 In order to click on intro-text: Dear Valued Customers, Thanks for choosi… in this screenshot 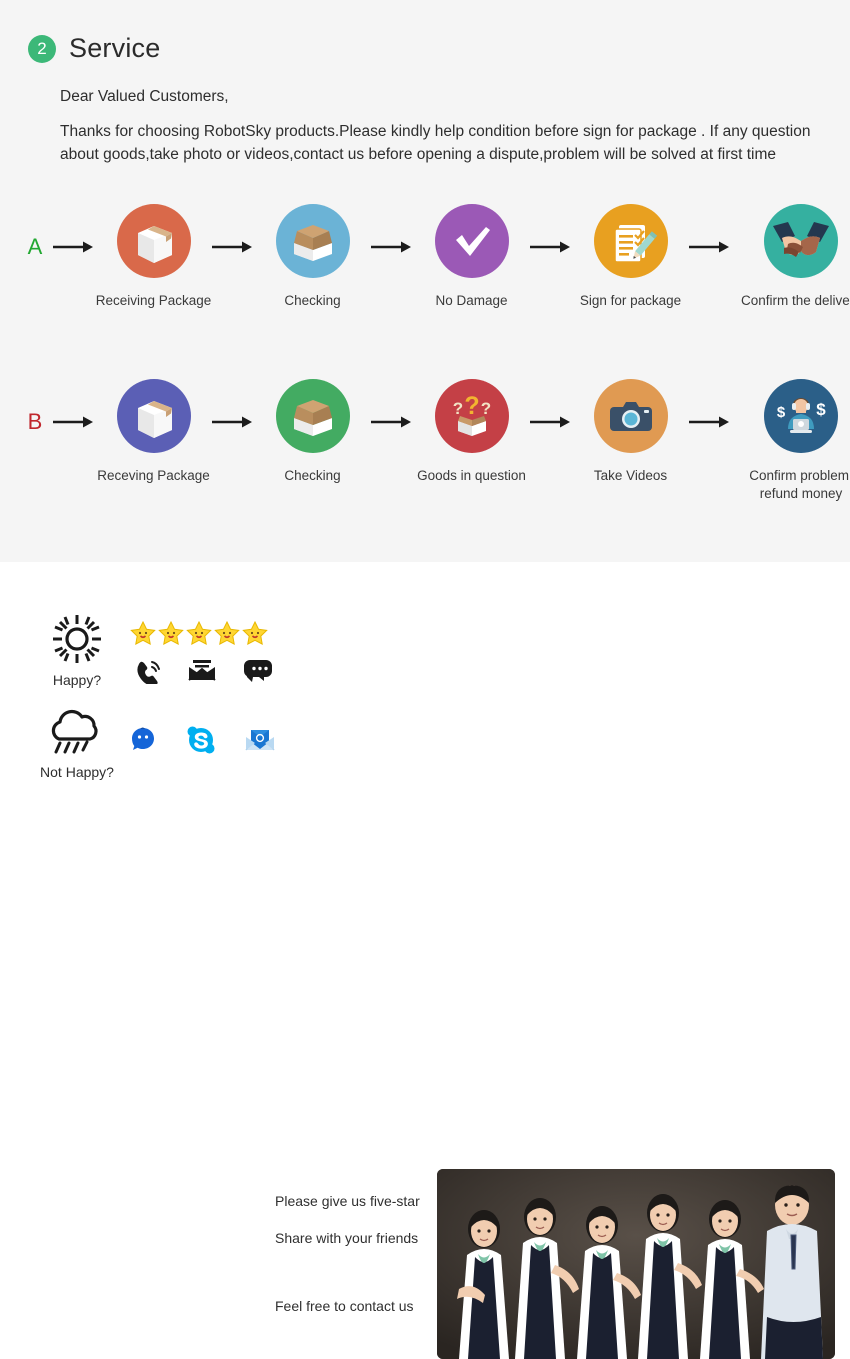, I will do `click(455, 126)`.